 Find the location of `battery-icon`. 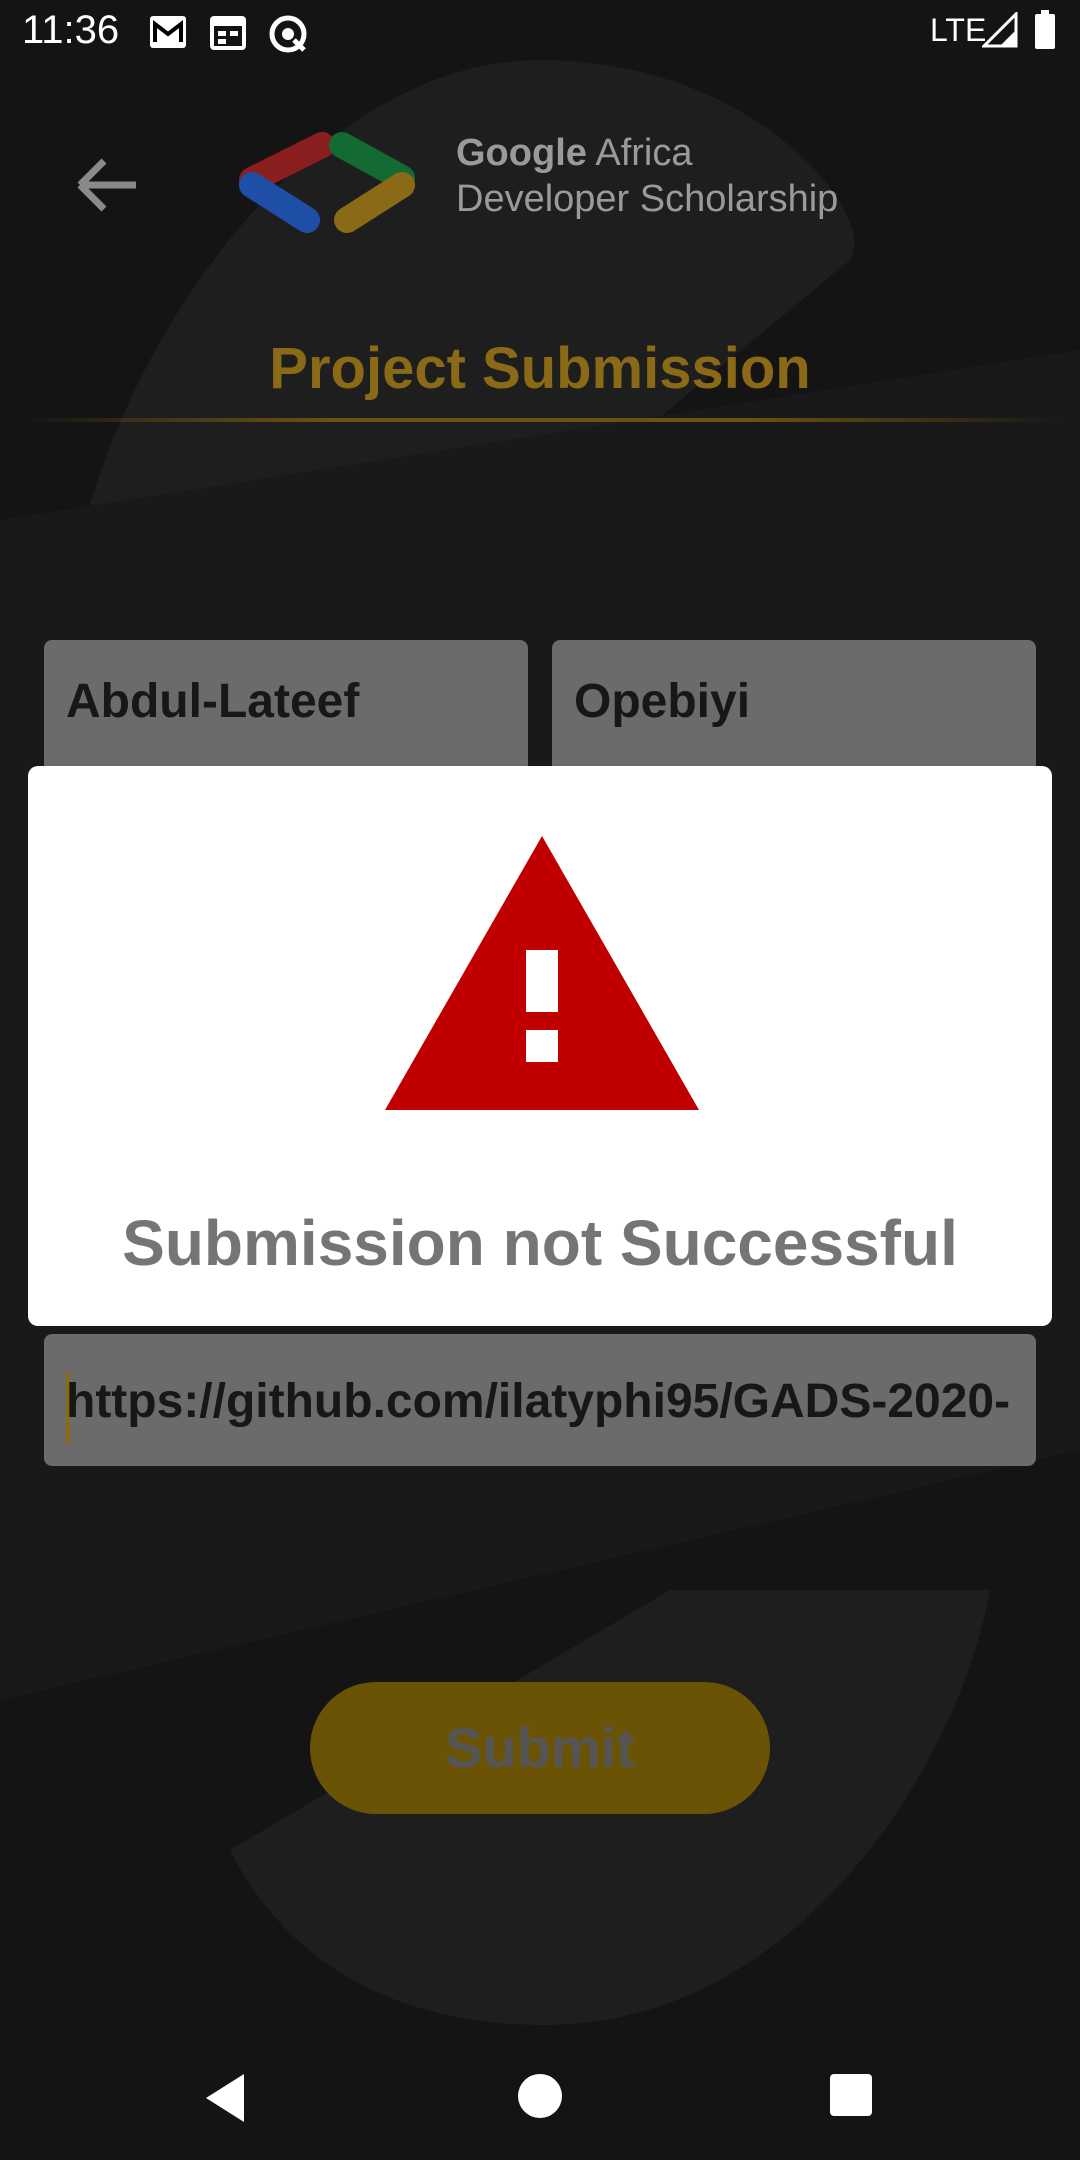

battery-icon is located at coordinates (1045, 29).